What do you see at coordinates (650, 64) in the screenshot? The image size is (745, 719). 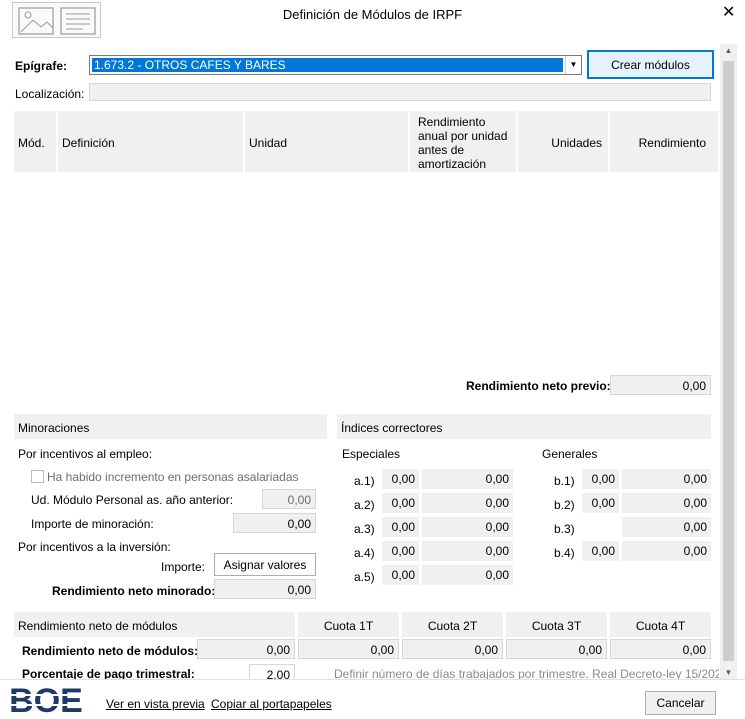 I see `crear-modulos-button: Crear módulos` at bounding box center [650, 64].